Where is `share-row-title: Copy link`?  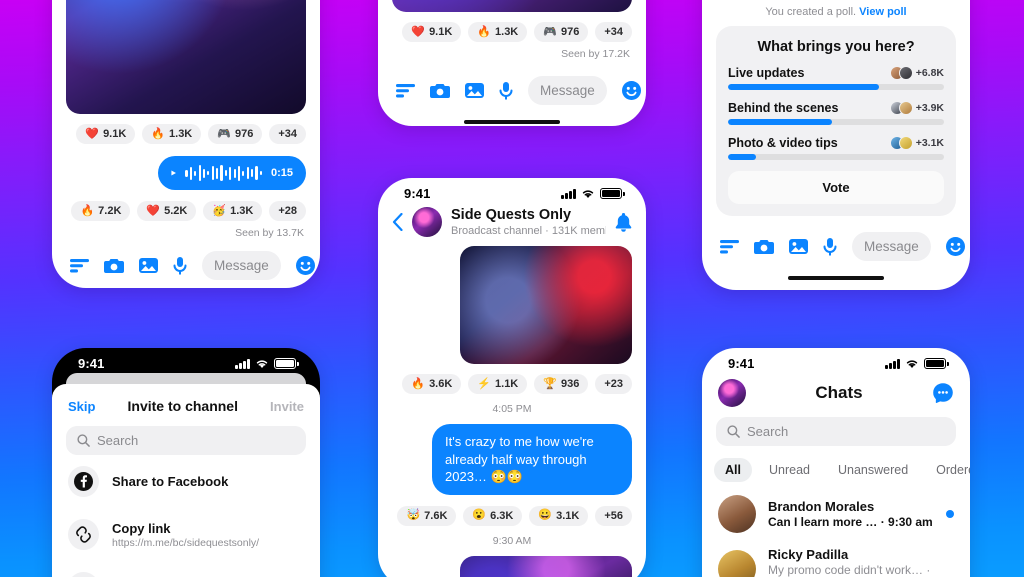 share-row-title: Copy link is located at coordinates (141, 528).